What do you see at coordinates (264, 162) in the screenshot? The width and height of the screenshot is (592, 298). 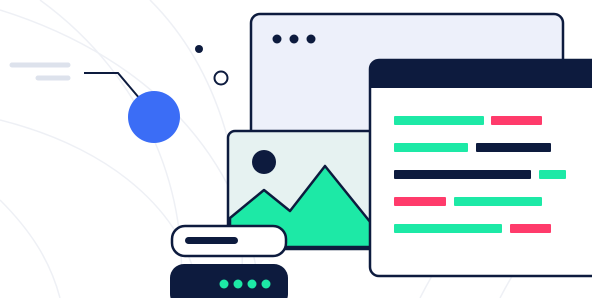 I see `sun-icon` at bounding box center [264, 162].